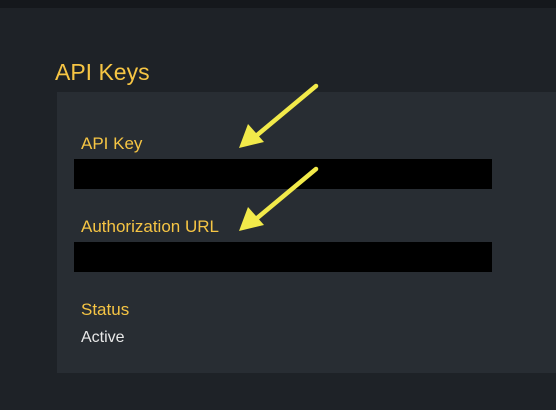  I want to click on section-title: API Keys, so click(102, 72).